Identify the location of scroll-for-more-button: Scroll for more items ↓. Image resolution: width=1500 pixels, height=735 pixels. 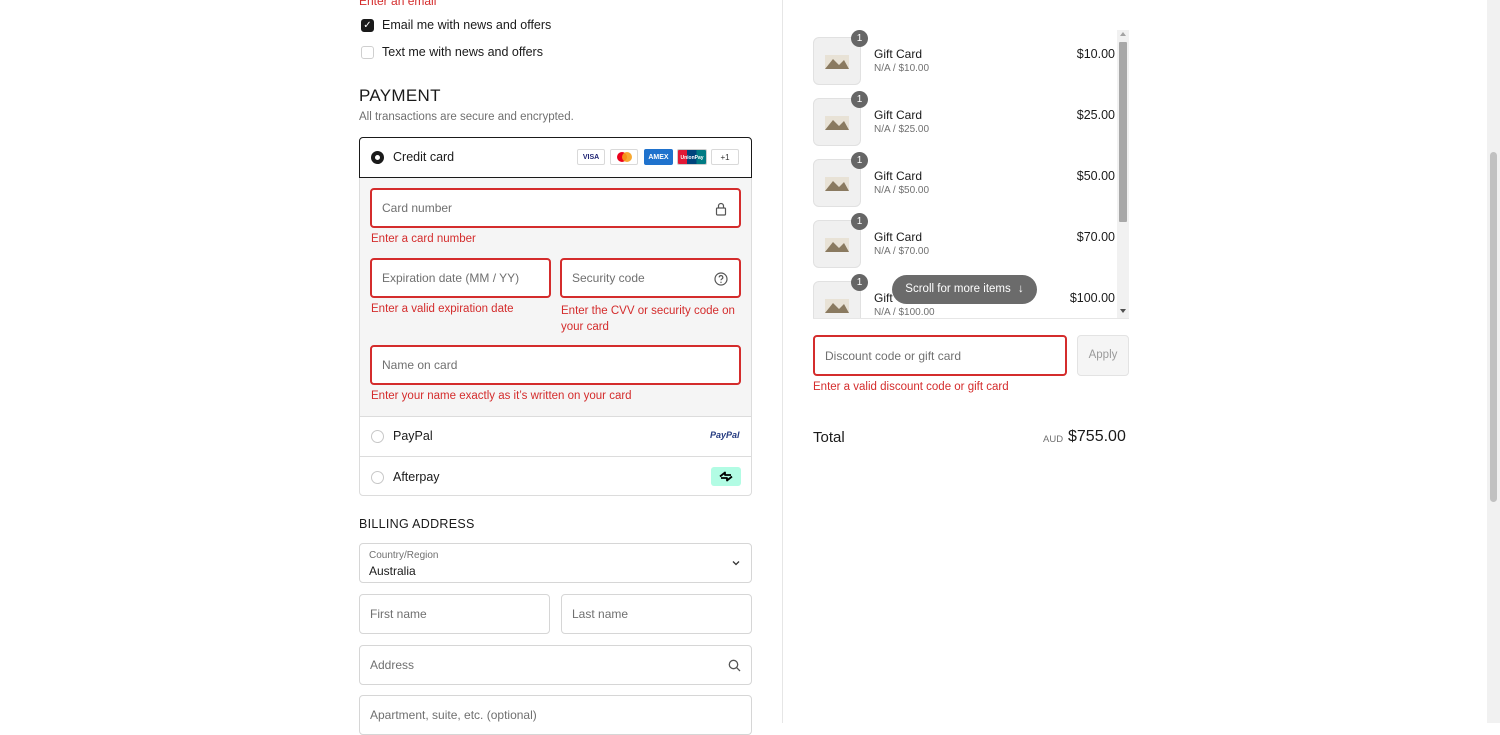
(964, 289).